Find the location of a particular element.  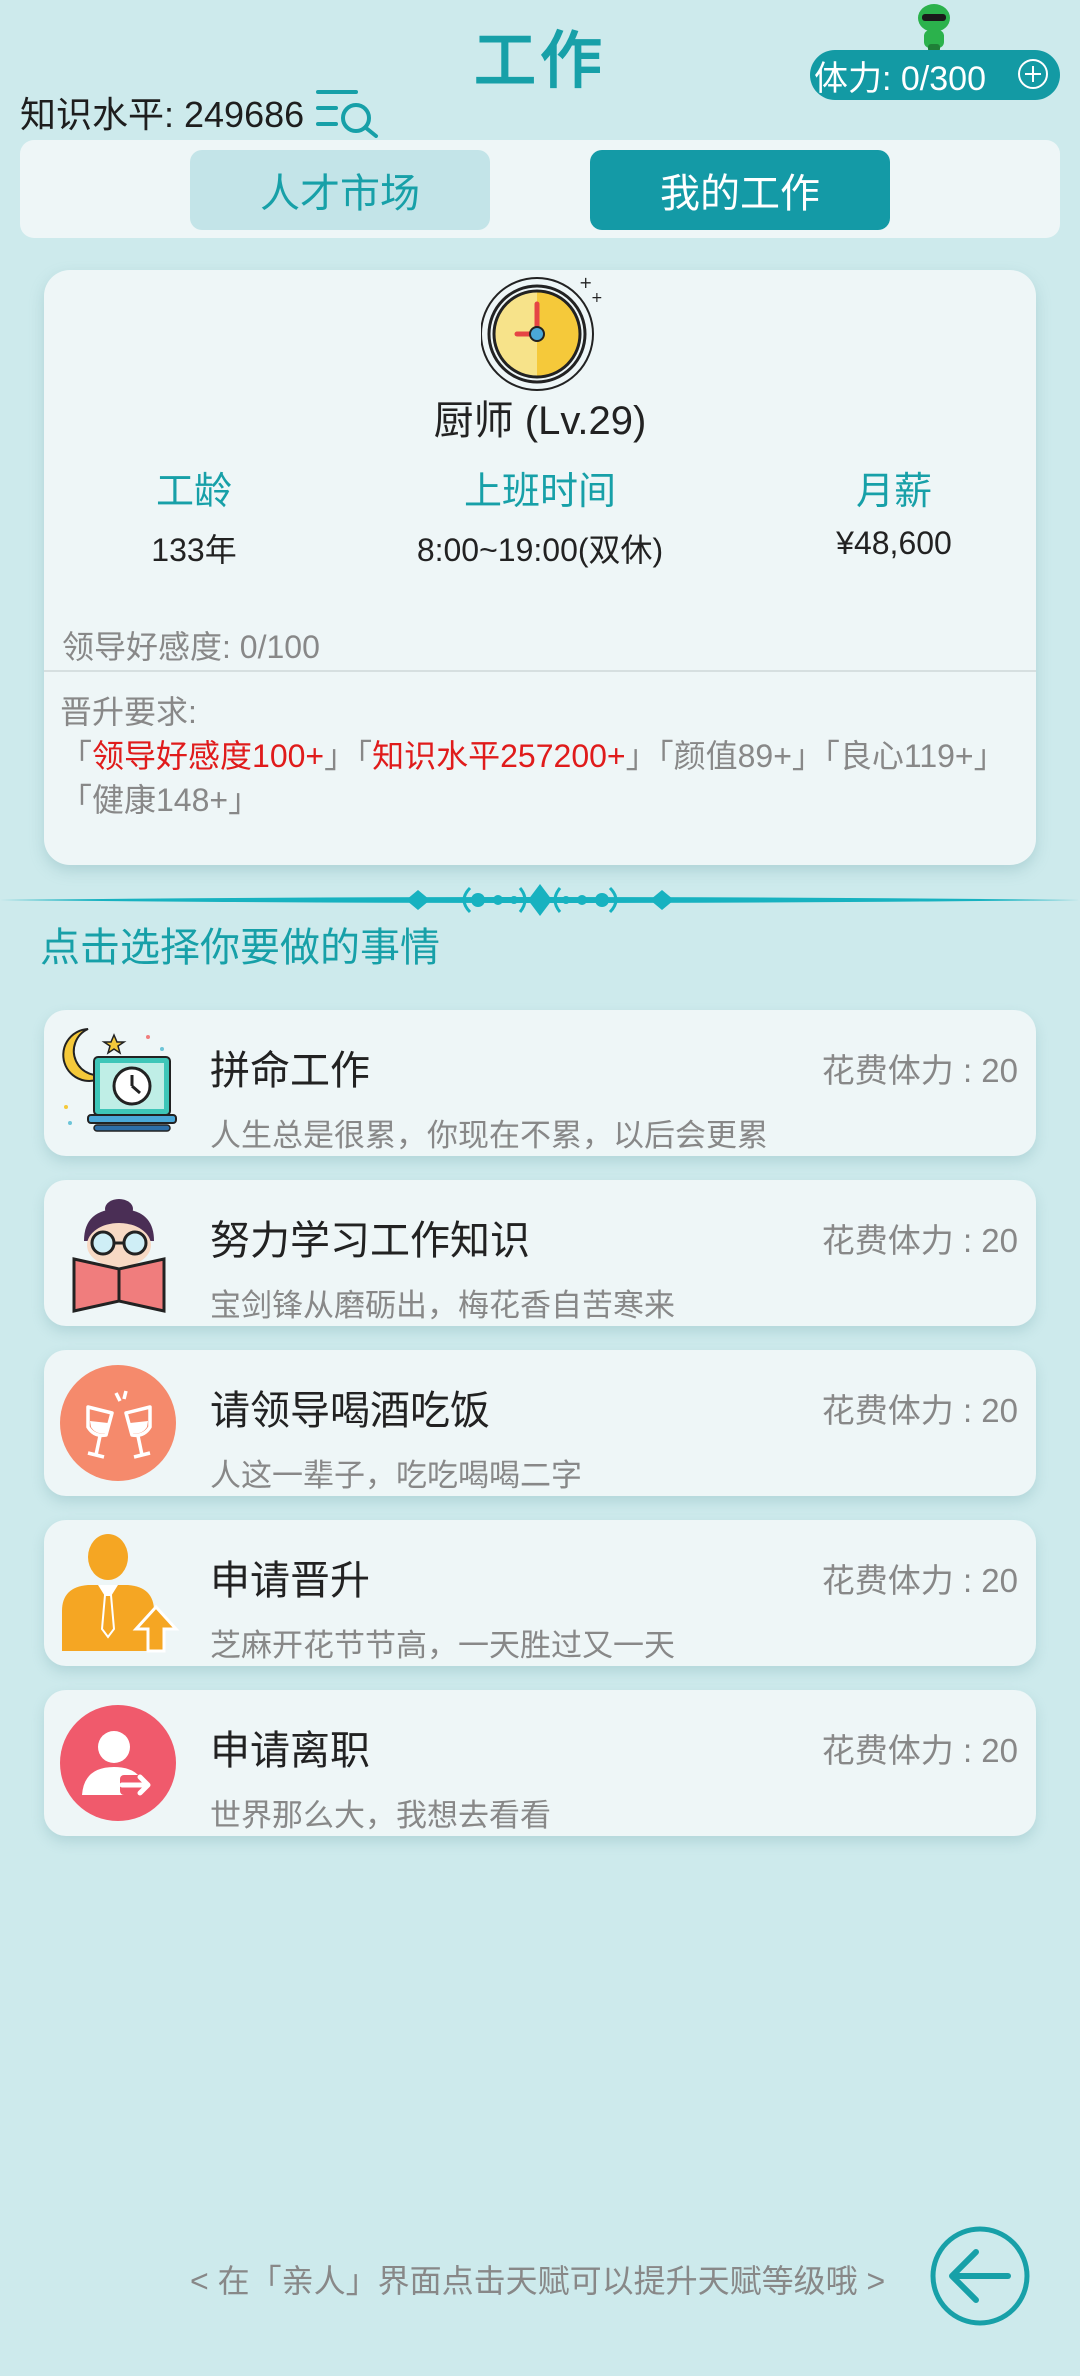

tab-bar: 人才市场 我的工作 is located at coordinates (540, 189).